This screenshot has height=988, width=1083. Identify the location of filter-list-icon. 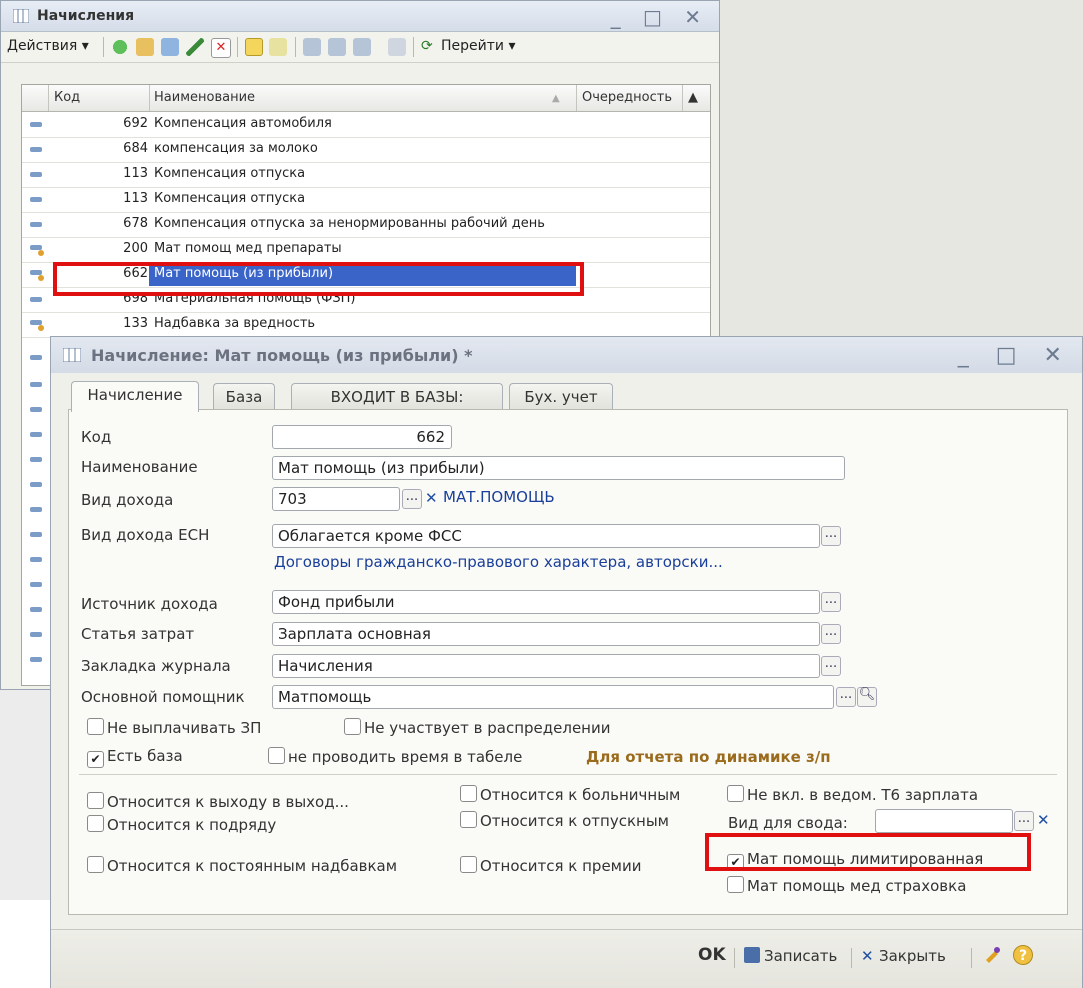
(362, 47).